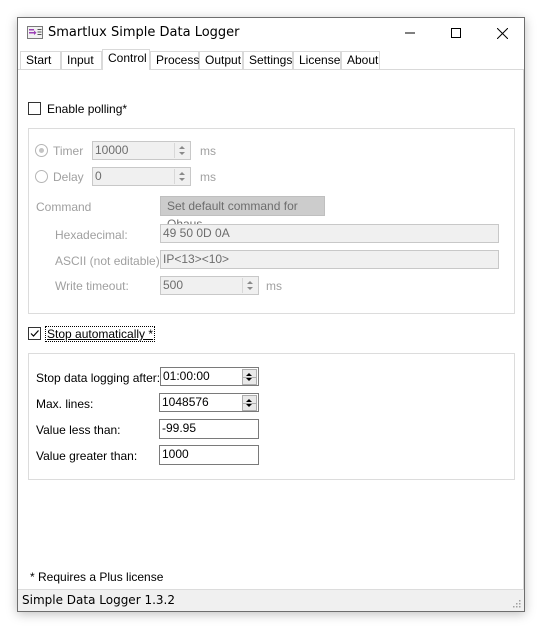  I want to click on minimize-button, so click(410, 33).